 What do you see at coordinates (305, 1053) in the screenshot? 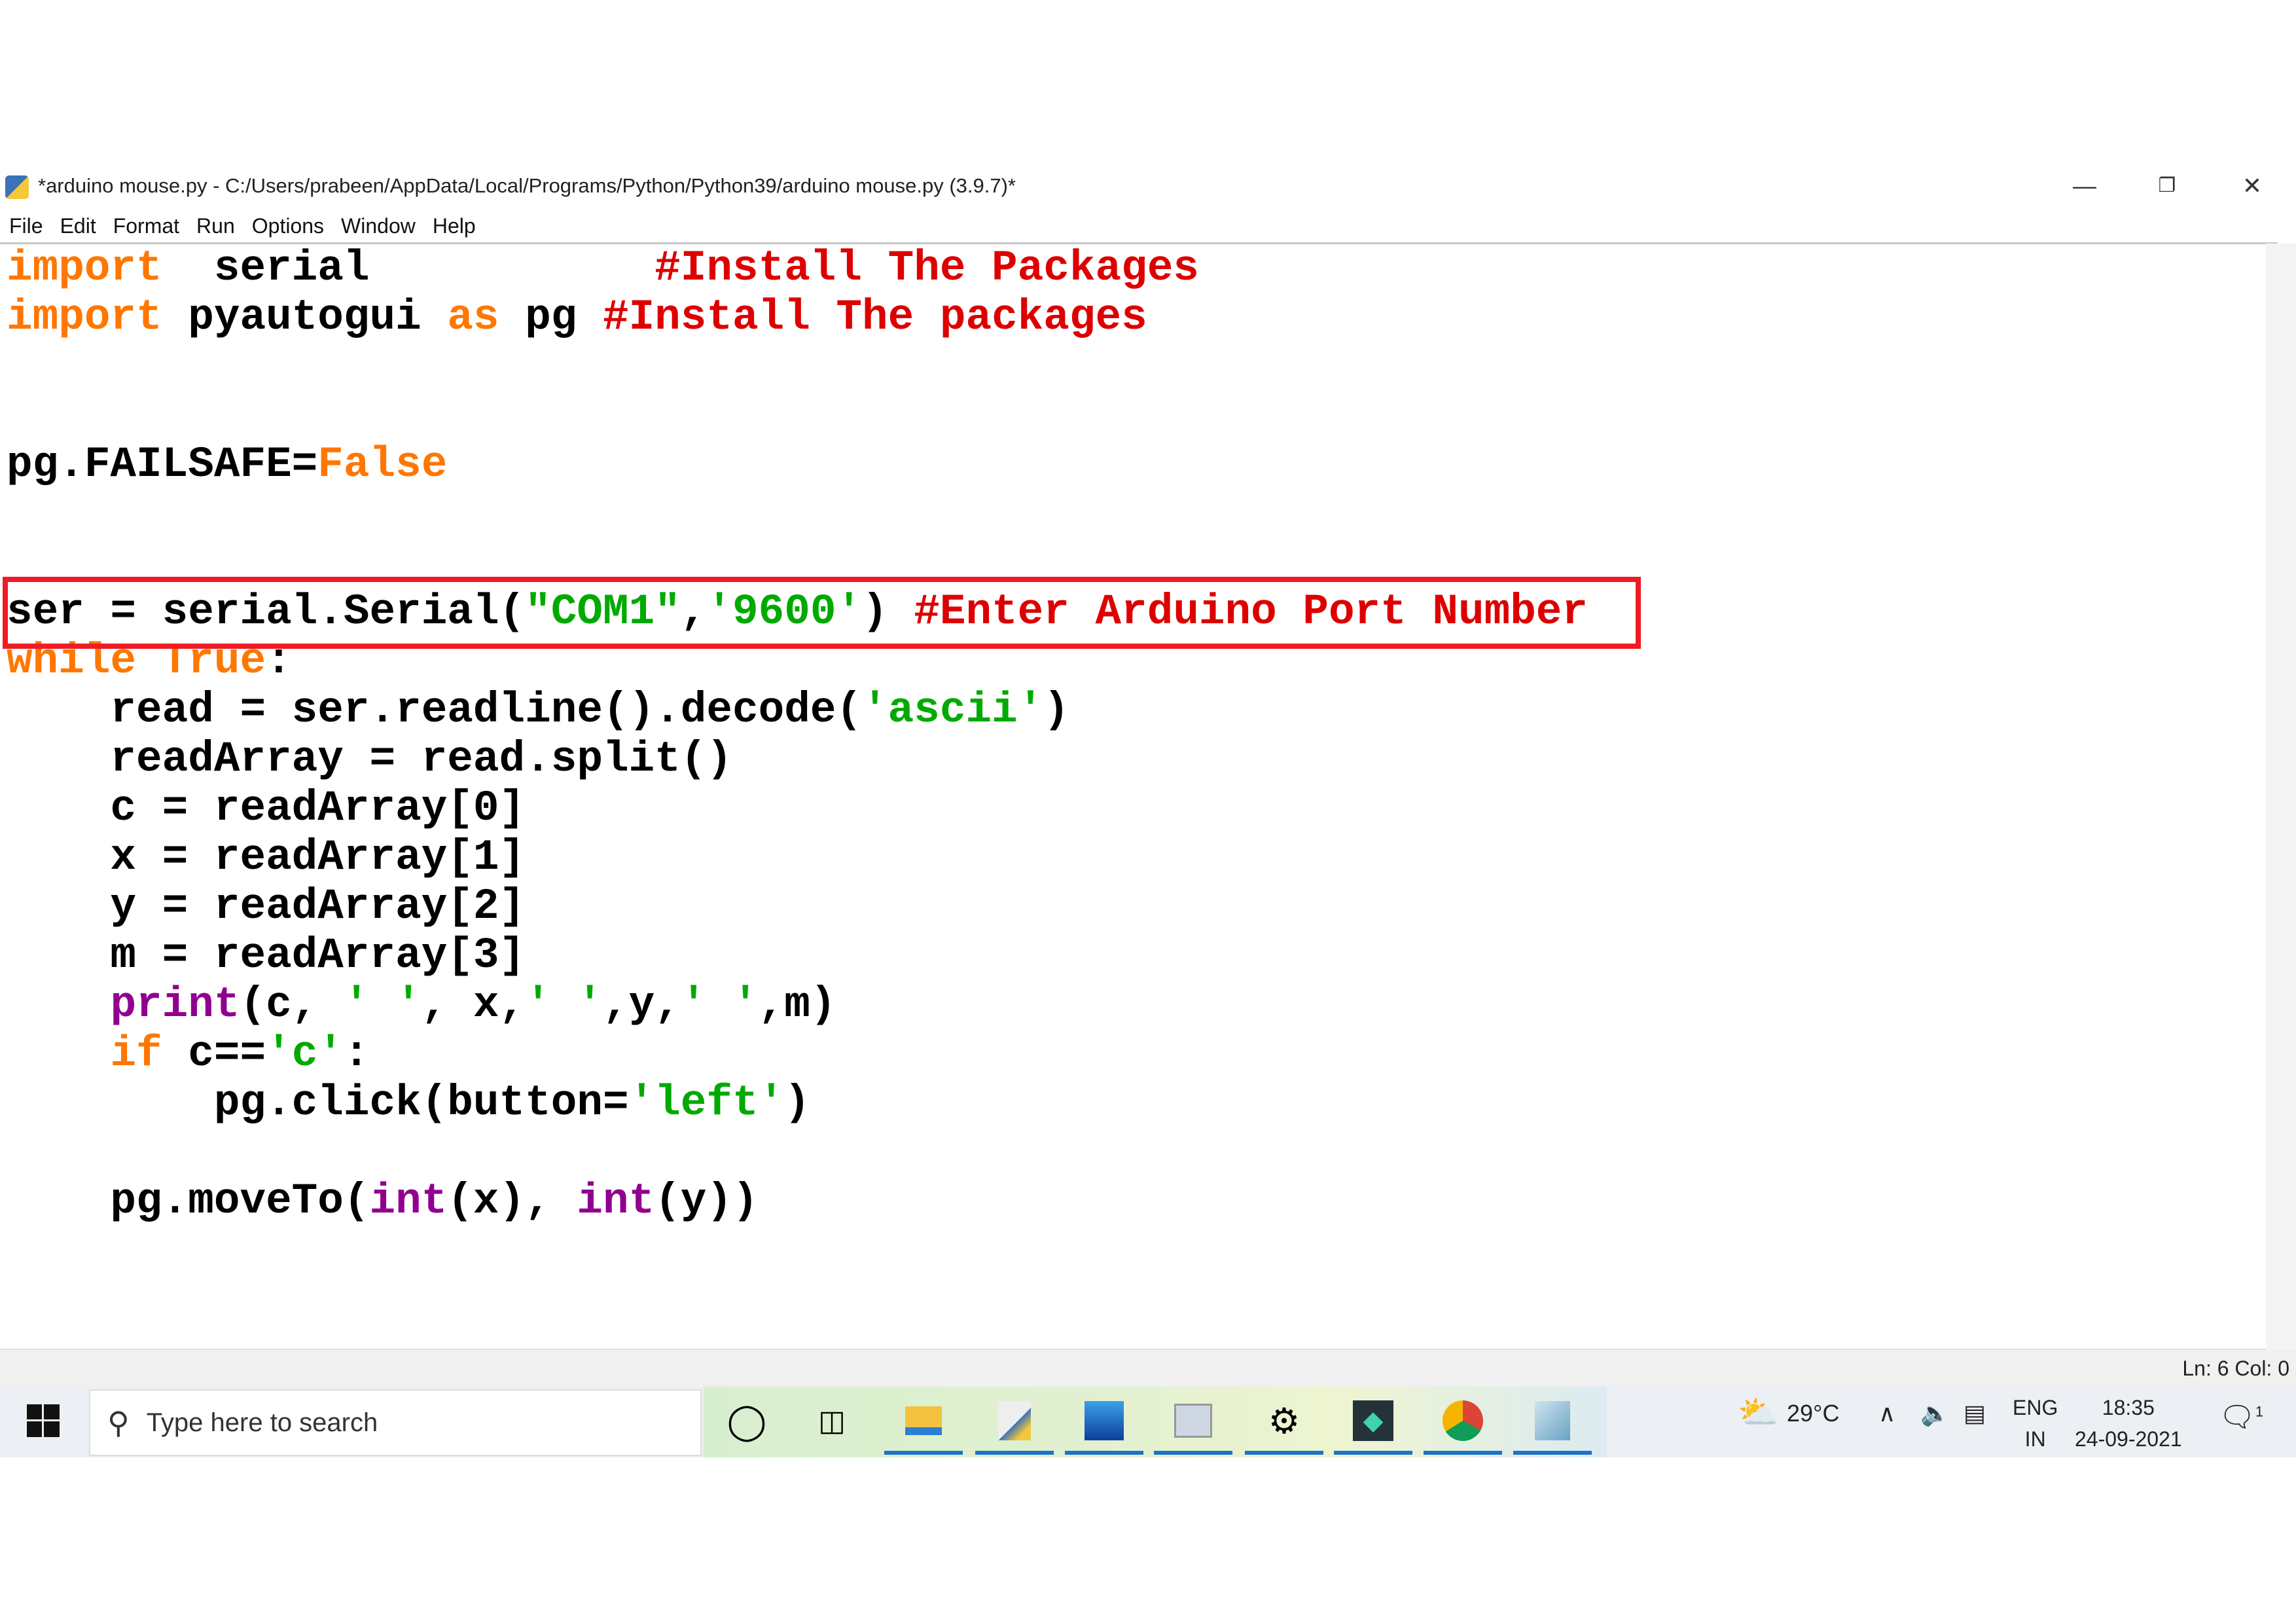
I see `code-token: 'c'` at bounding box center [305, 1053].